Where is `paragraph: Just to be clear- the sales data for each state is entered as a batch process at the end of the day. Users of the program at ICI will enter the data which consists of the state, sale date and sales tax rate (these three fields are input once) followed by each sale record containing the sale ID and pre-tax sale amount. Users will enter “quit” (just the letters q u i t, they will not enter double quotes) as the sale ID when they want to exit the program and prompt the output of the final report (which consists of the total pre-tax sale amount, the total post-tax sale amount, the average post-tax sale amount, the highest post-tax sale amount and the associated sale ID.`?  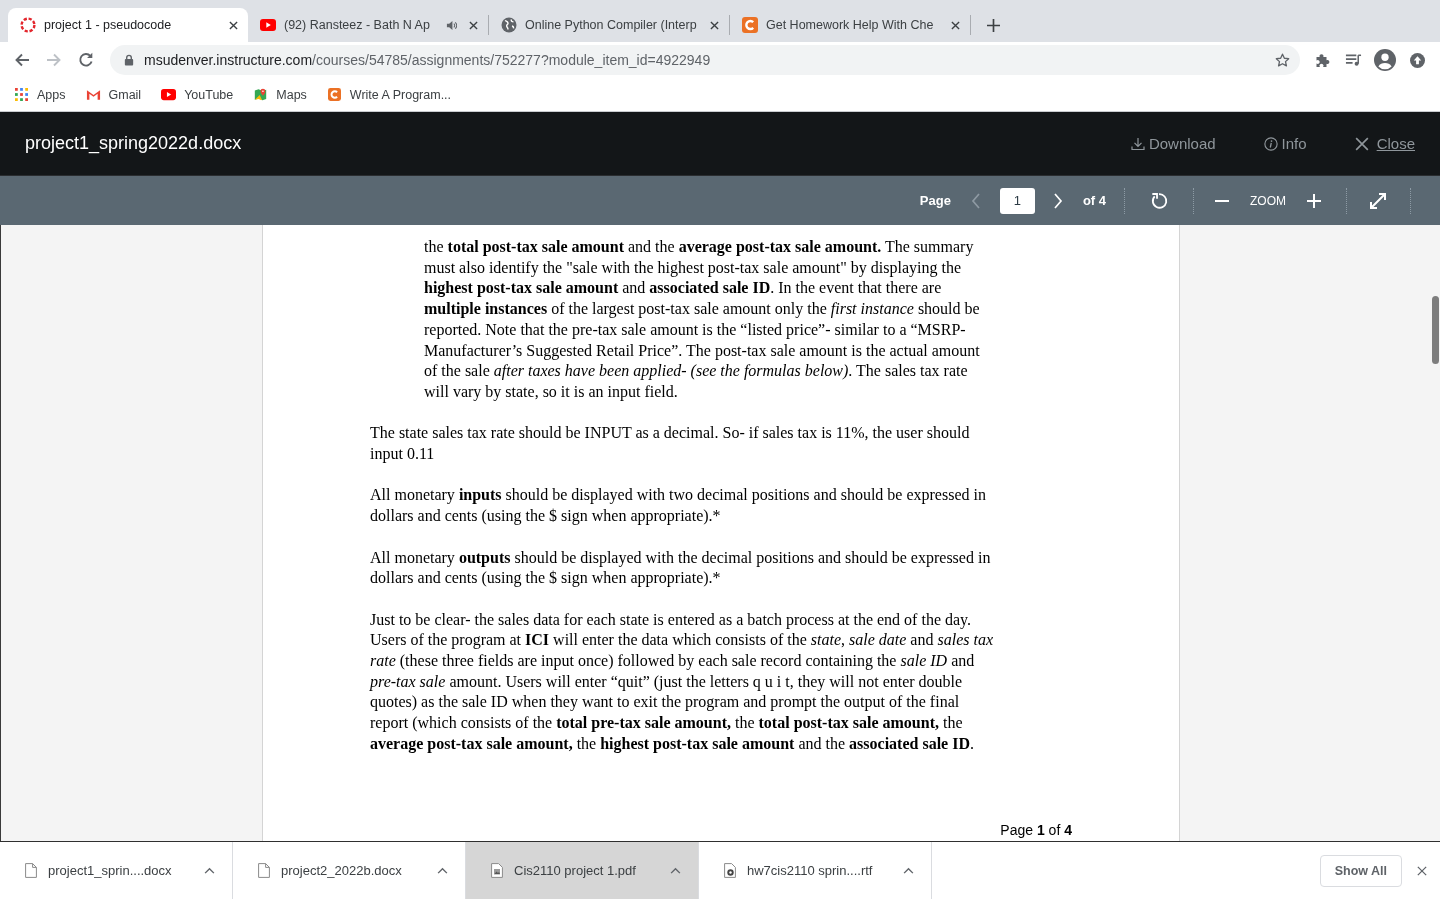 paragraph: Just to be clear- the sales data for each state is entered as a batch process at the end of the day. Users of the program at ICI will enter the data which consists of the state, sale date and sales tax rate (these three fields are input once) followed by each sale record containing the sale ID and pre-tax sale amount. Users will enter “quit” (just the letters q u i t, they will not enter double quotes) as the sale ID when they want to exit the program and prompt the output of the final report (which consists of the total pre-tax sale amount, the total post-tax sale amount, the average post-tax sale amount, the highest post-tax sale amount and the associated sale ID. is located at coordinates (681, 682).